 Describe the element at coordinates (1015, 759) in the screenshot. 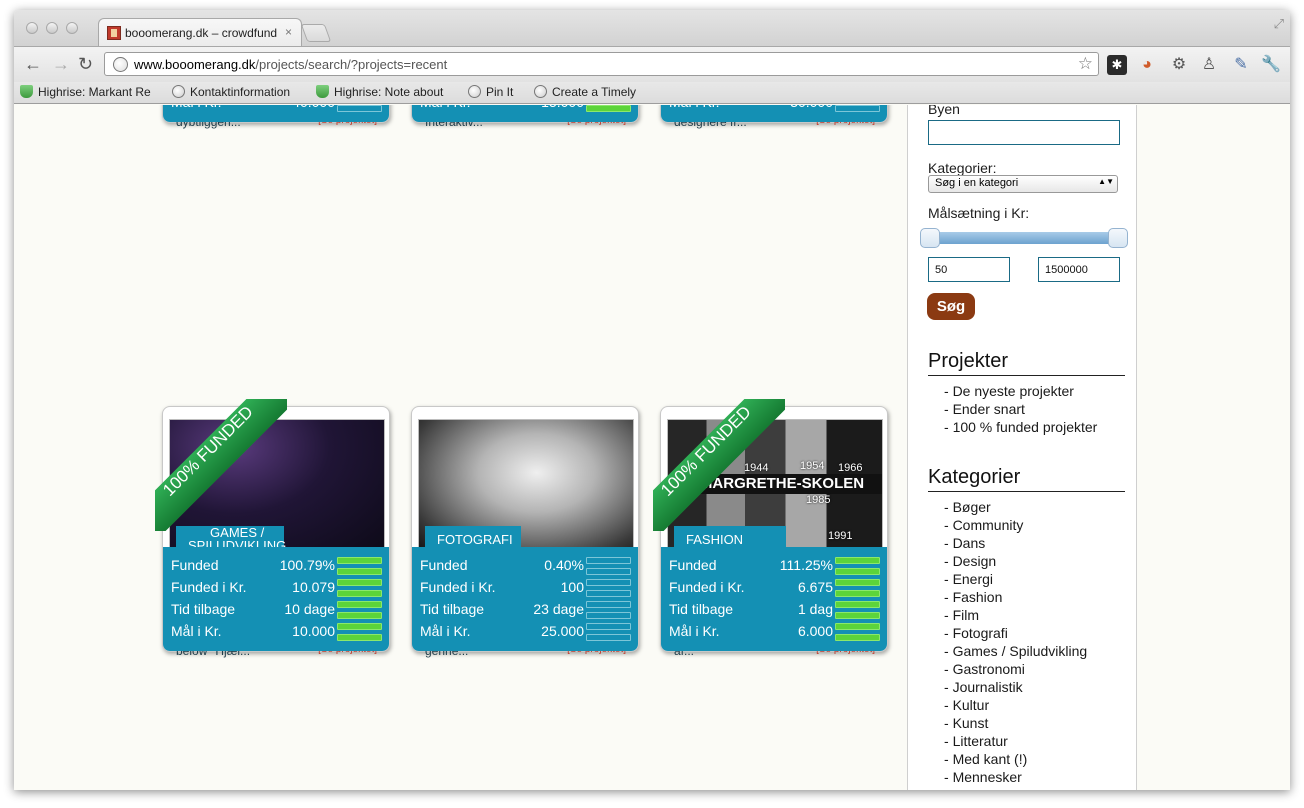

I see `category-link: Med kant (!)` at that location.